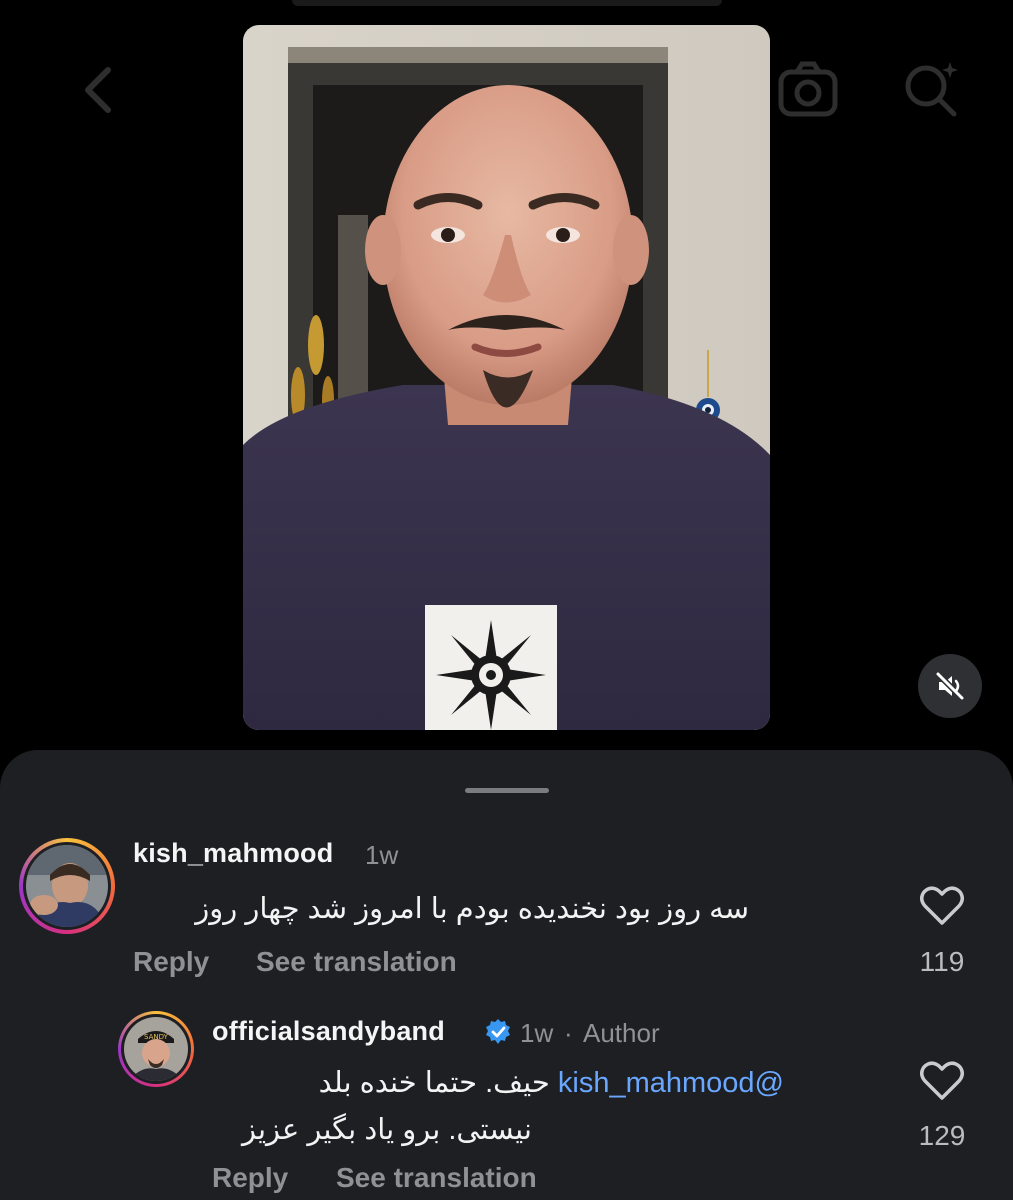  Describe the element at coordinates (100, 90) in the screenshot. I see `back-icon` at that location.